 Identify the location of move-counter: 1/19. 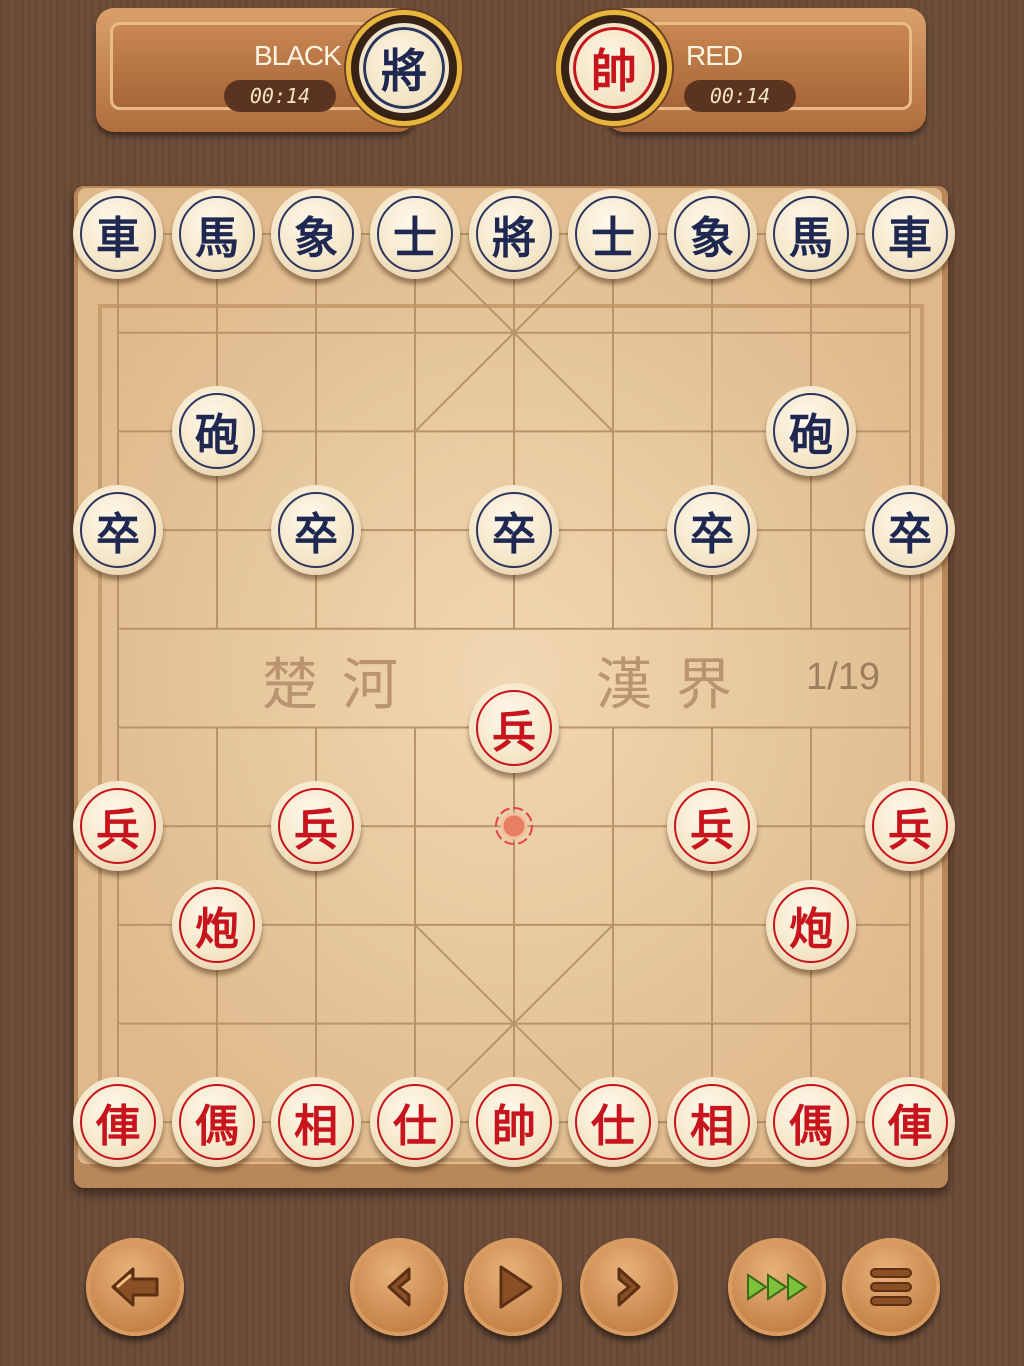
(843, 677).